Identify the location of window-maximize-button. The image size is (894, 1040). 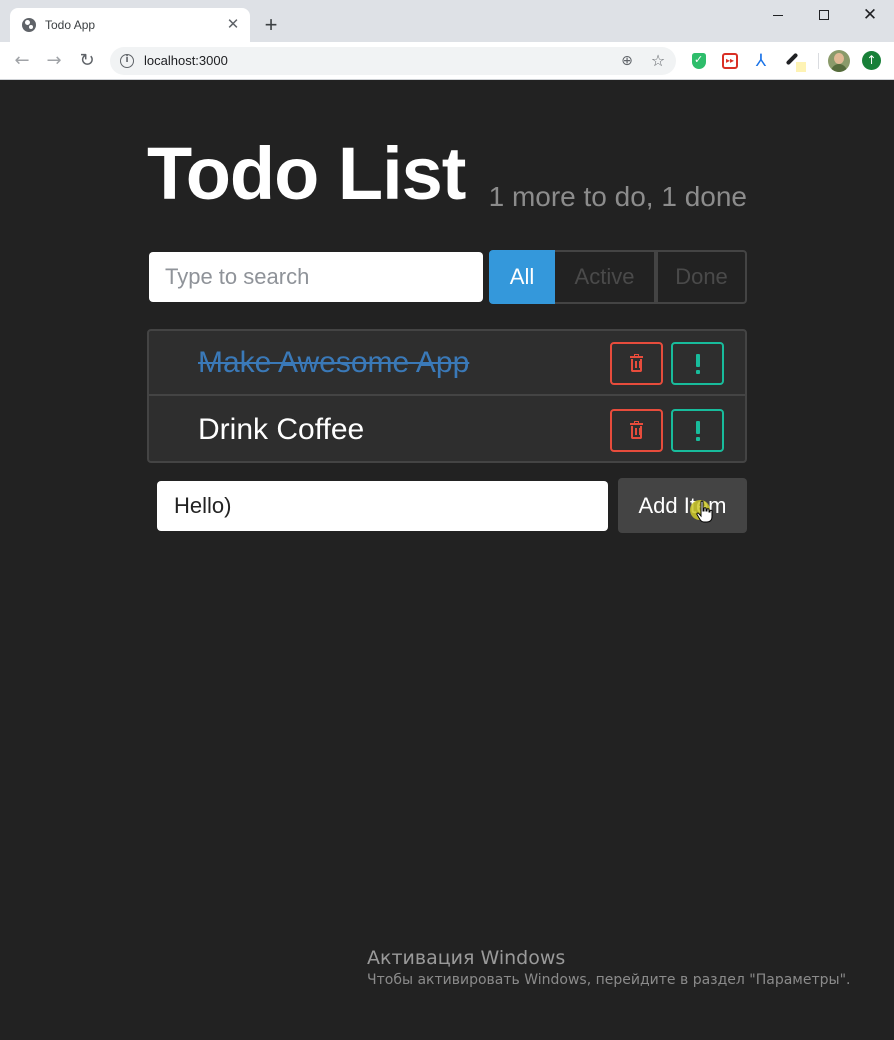
(824, 15).